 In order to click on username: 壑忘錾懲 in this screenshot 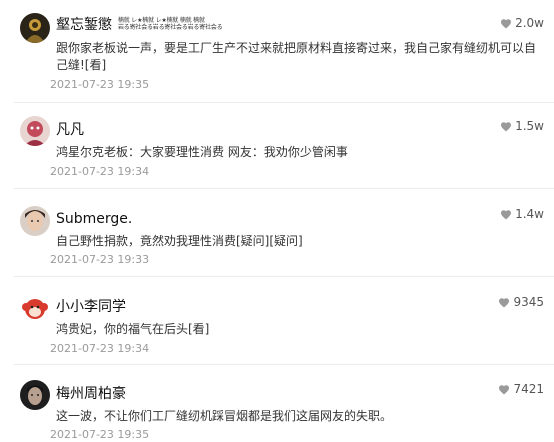, I will do `click(84, 25)`.